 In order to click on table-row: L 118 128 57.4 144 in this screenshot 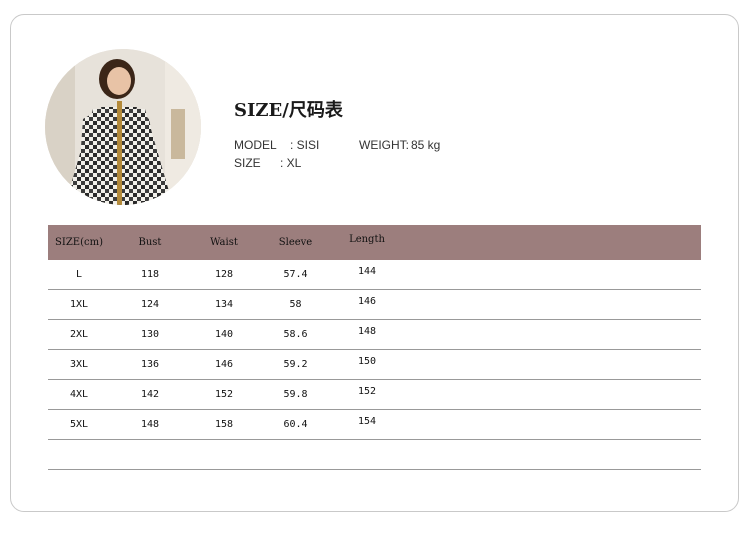, I will do `click(374, 275)`.